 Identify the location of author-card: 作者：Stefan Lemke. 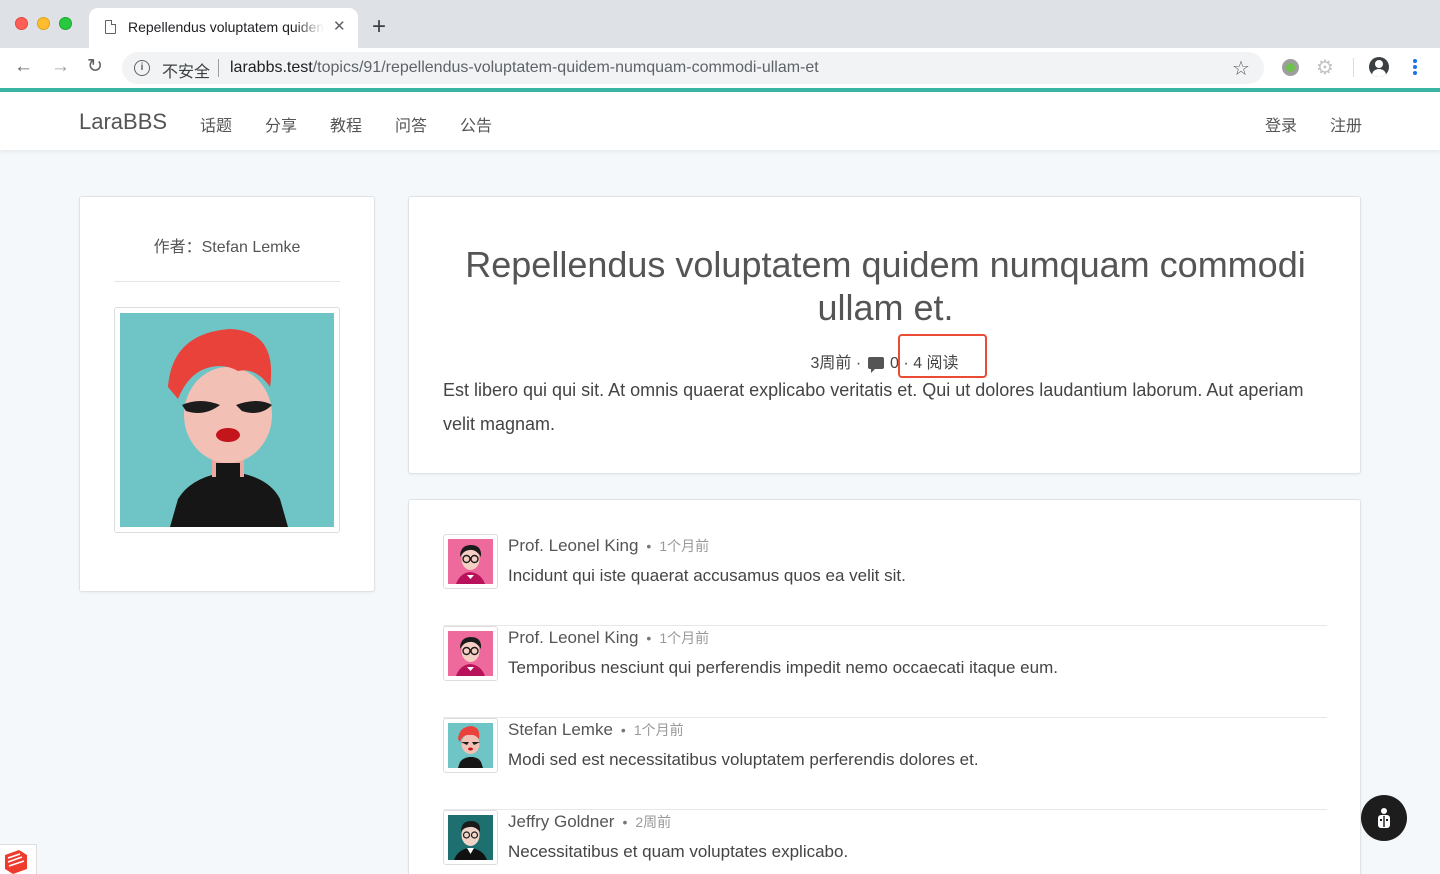
(227, 394).